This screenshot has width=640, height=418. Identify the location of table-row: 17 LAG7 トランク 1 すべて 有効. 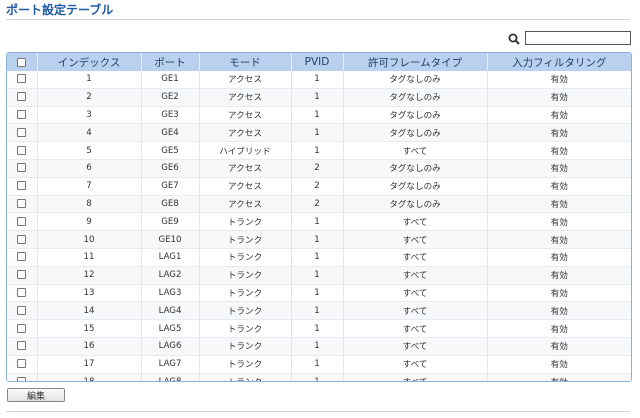
(319, 364).